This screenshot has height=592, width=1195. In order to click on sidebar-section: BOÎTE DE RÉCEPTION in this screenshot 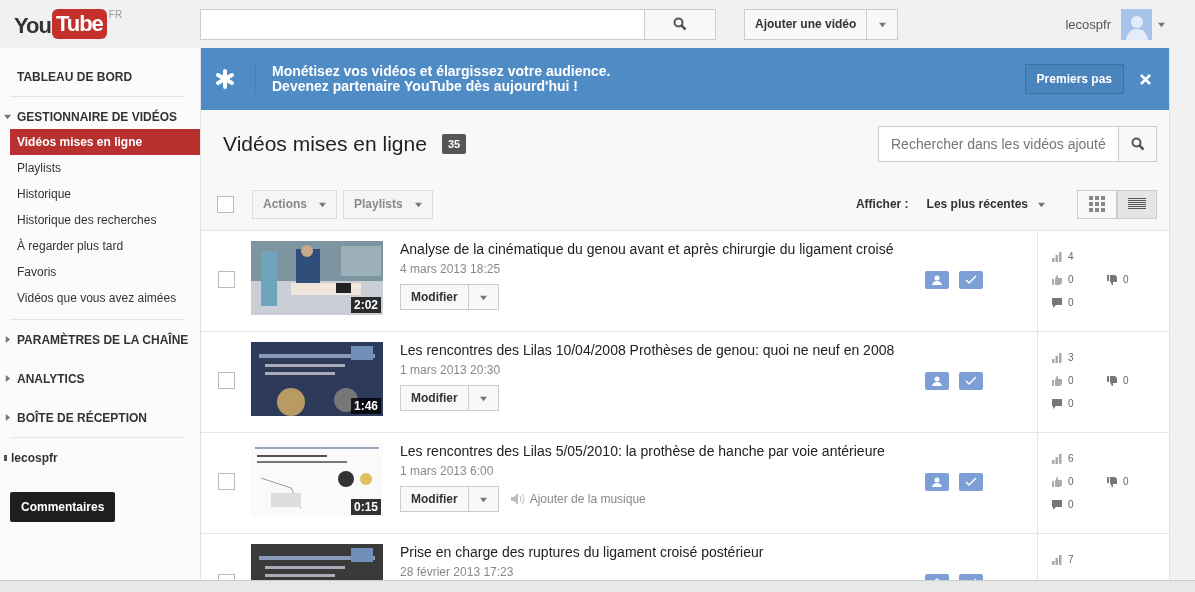, I will do `click(82, 417)`.